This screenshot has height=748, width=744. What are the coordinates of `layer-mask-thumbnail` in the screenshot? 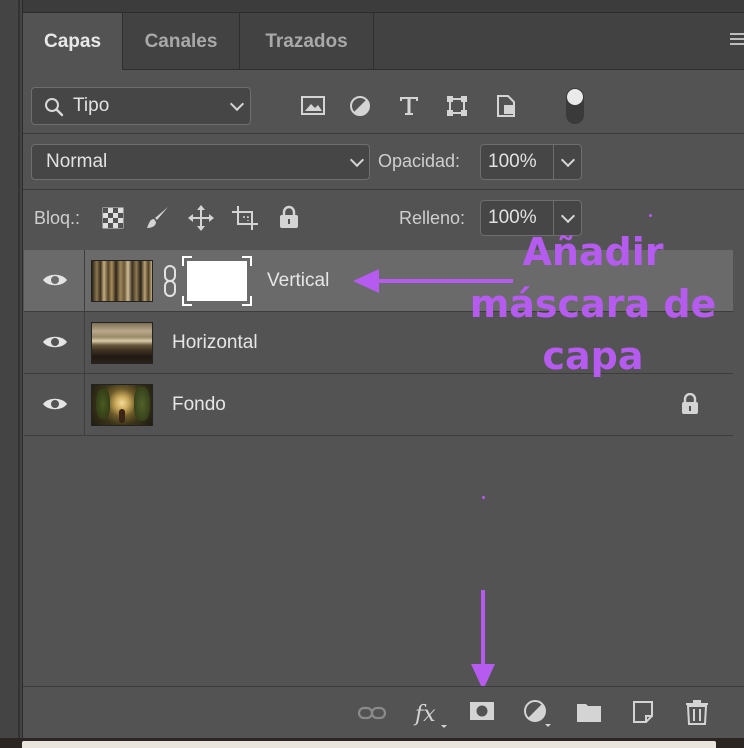 It's located at (217, 281).